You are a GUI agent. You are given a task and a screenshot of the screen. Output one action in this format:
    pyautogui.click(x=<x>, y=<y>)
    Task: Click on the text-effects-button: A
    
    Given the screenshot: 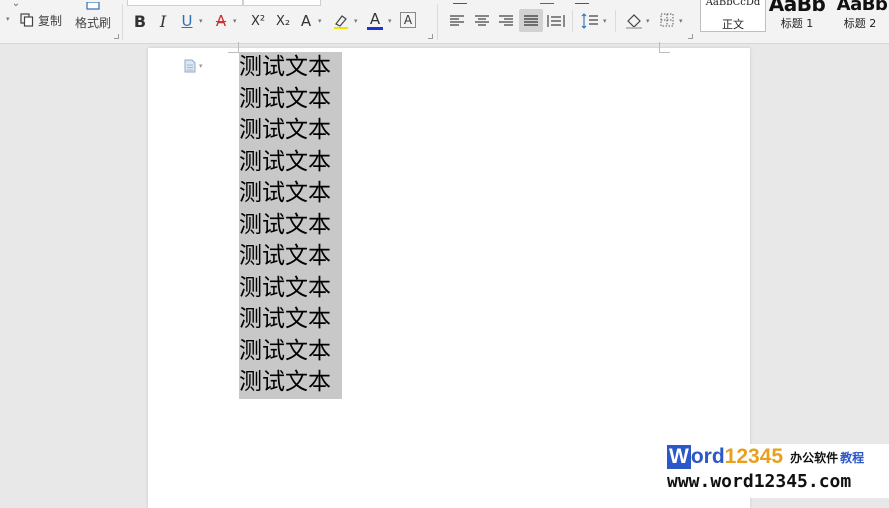 What is the action you would take?
    pyautogui.click(x=306, y=21)
    